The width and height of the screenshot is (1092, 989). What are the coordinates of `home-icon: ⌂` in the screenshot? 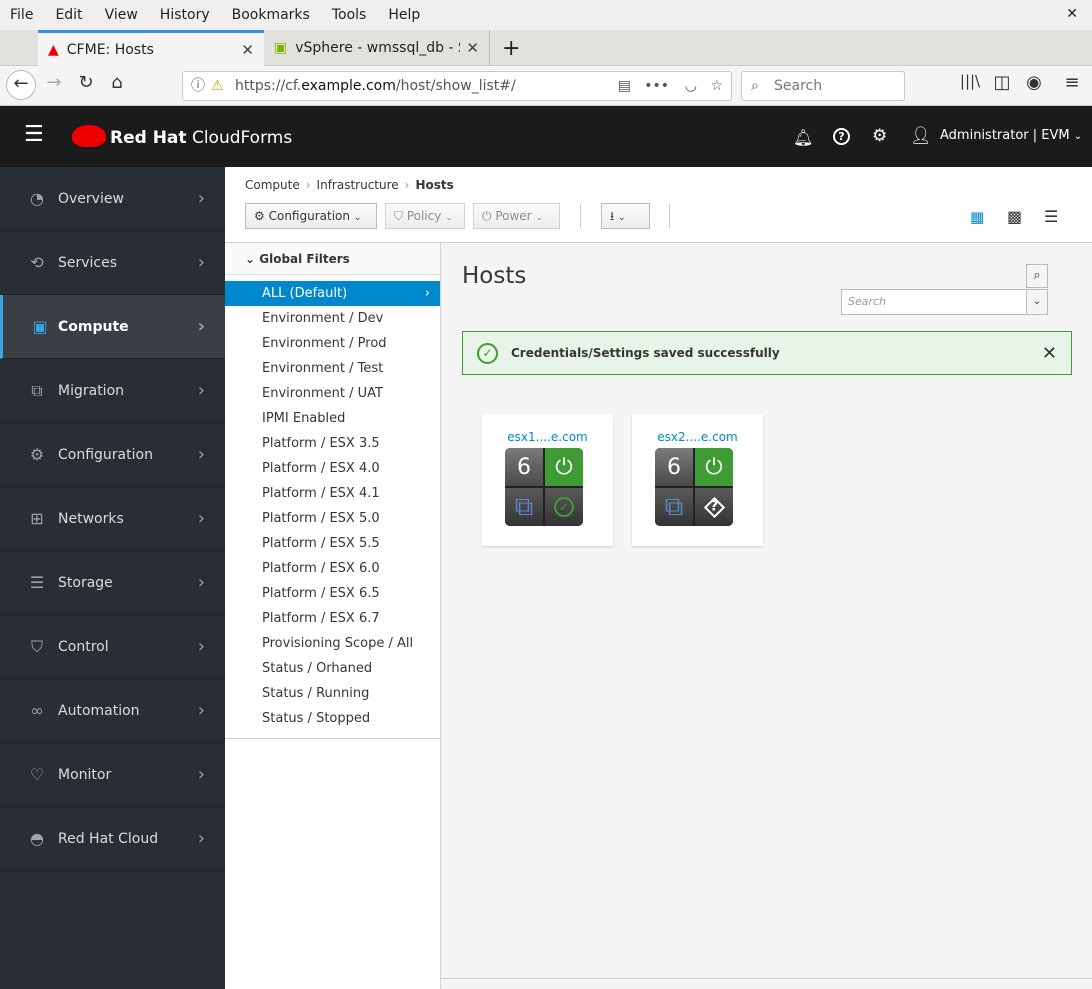 It's located at (117, 82).